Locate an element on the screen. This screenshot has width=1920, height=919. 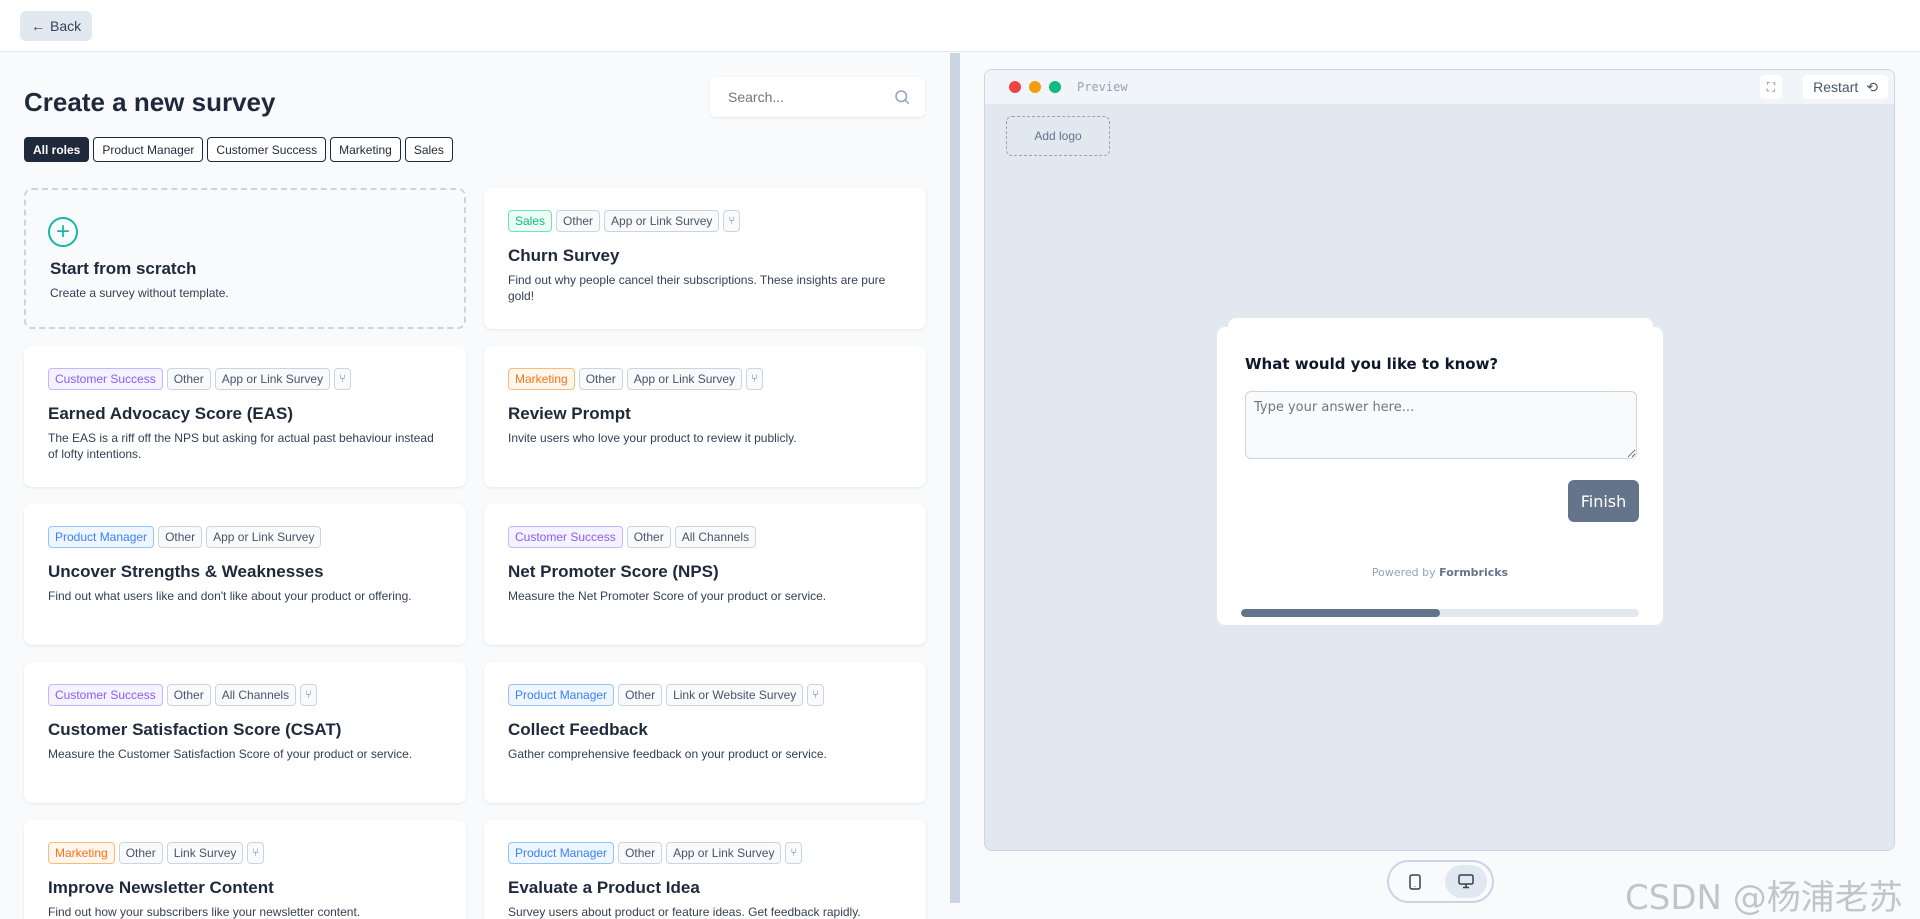
desktop-view-button is located at coordinates (1465, 881).